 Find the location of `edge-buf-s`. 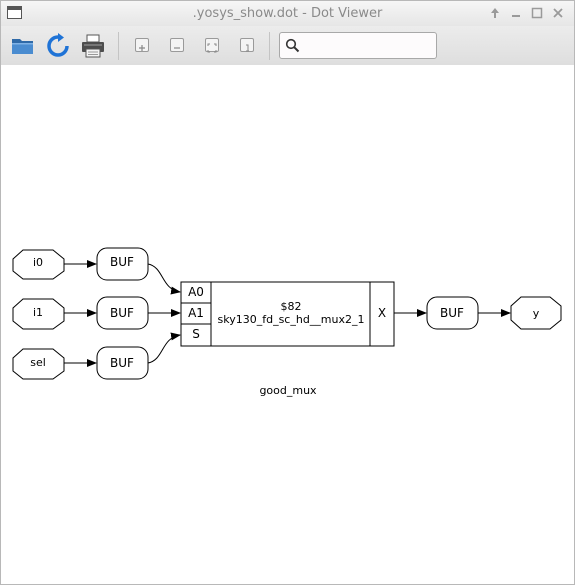

edge-buf-s is located at coordinates (164, 348).